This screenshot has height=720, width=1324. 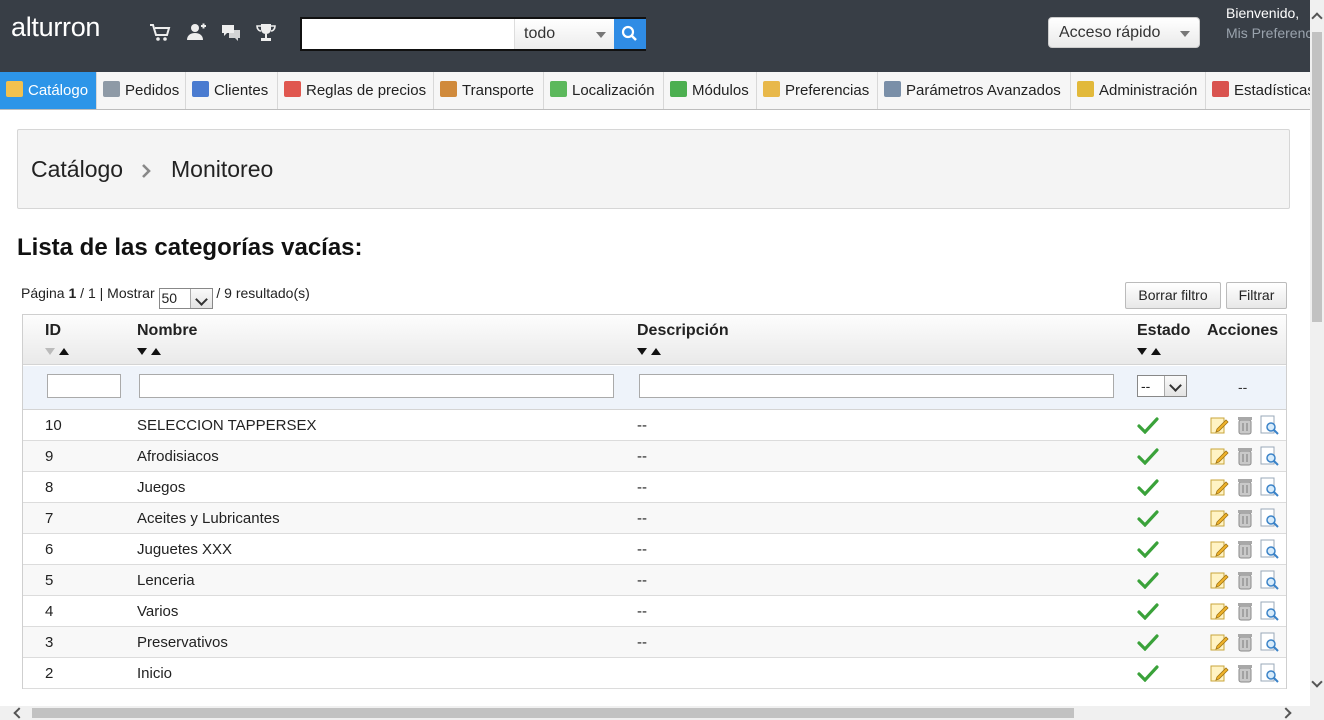 What do you see at coordinates (185, 298) in the screenshot?
I see `per-page-select: 50` at bounding box center [185, 298].